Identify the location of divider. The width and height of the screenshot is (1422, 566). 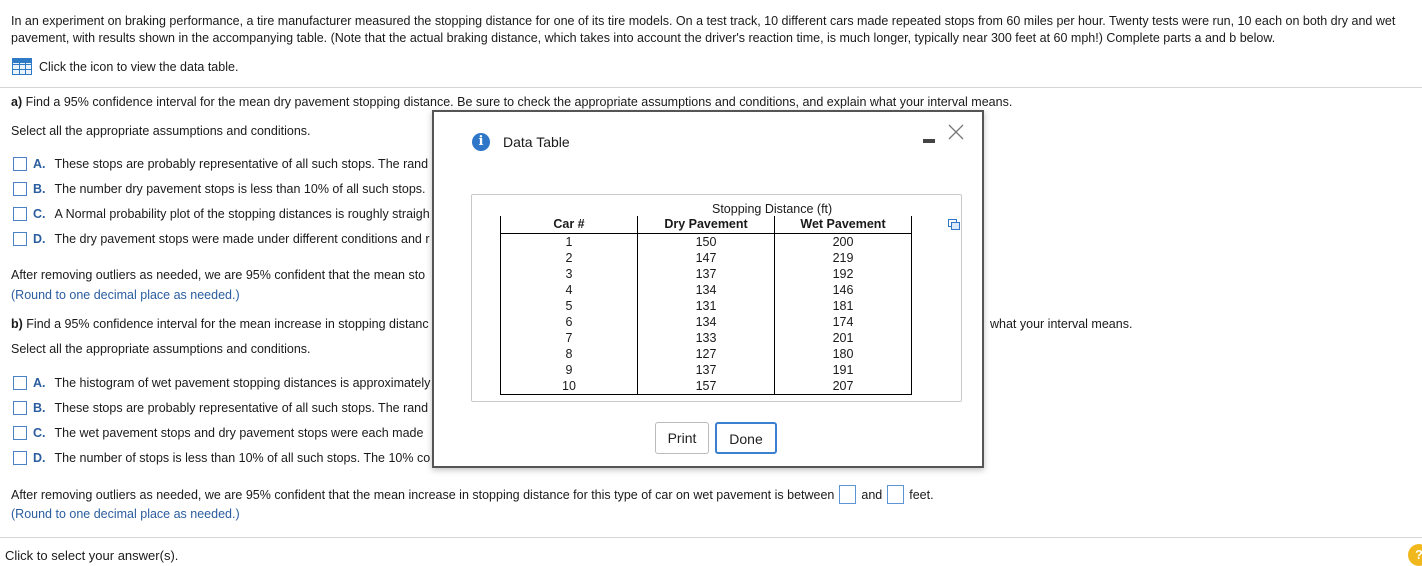
(711, 87).